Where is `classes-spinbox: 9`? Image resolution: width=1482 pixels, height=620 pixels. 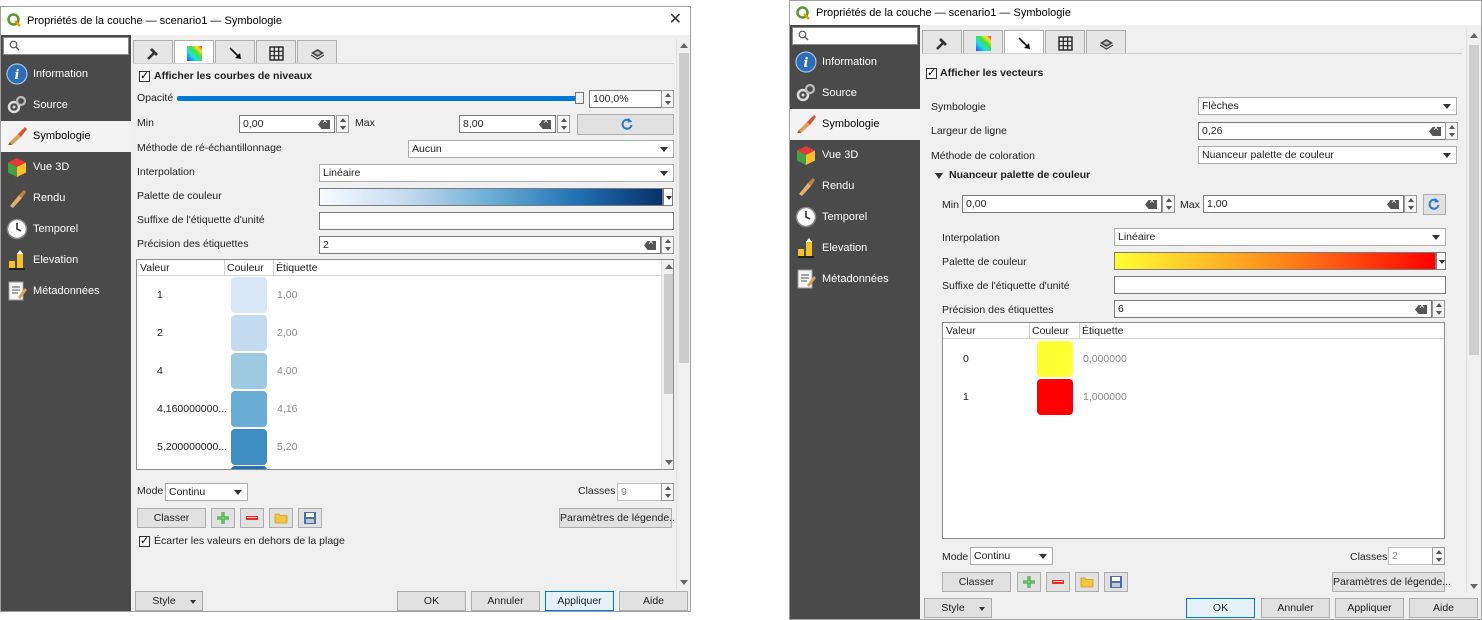
classes-spinbox: 9 is located at coordinates (639, 492).